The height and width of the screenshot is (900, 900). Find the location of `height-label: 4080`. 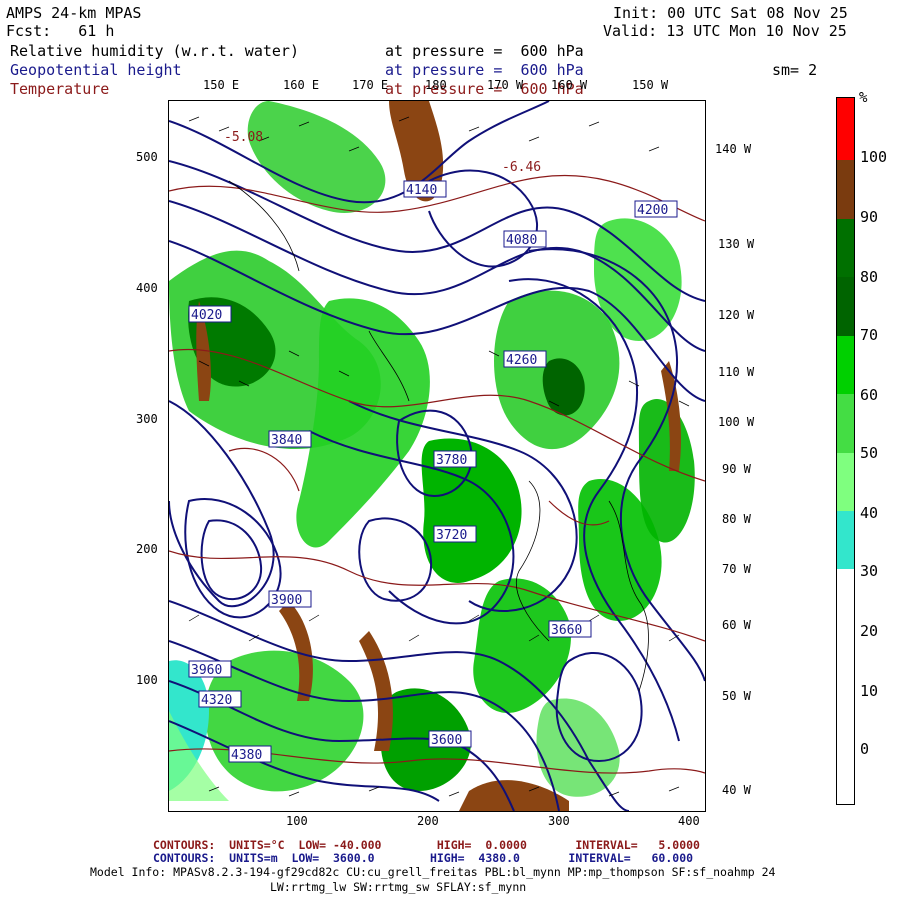

height-label: 4080 is located at coordinates (521, 240).